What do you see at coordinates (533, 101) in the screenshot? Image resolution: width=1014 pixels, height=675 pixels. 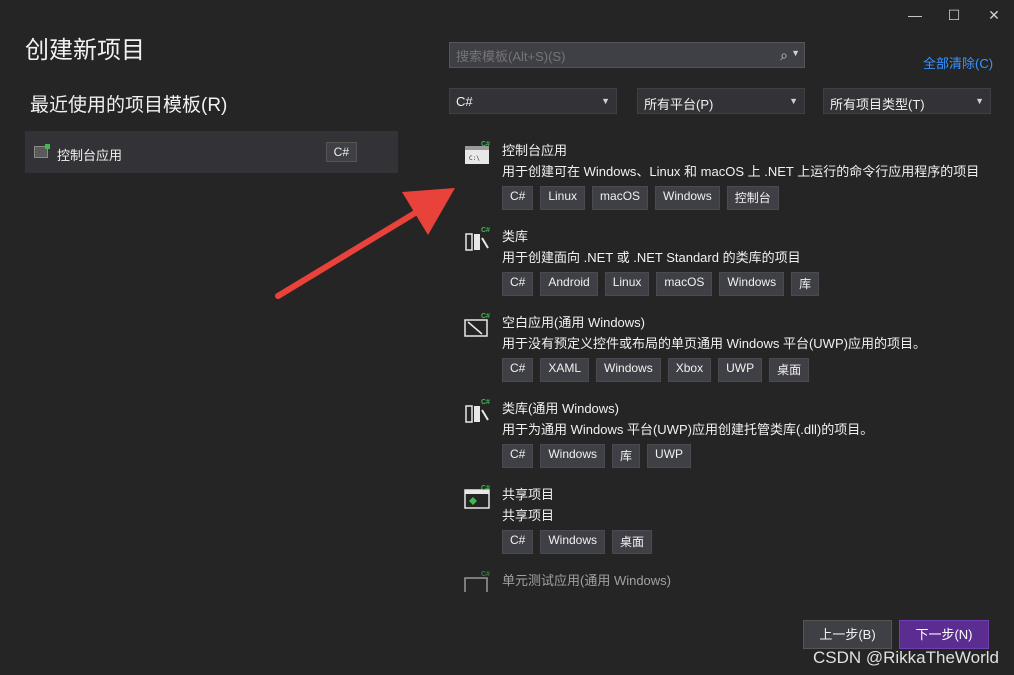 I see `language-filter: C# ▼` at bounding box center [533, 101].